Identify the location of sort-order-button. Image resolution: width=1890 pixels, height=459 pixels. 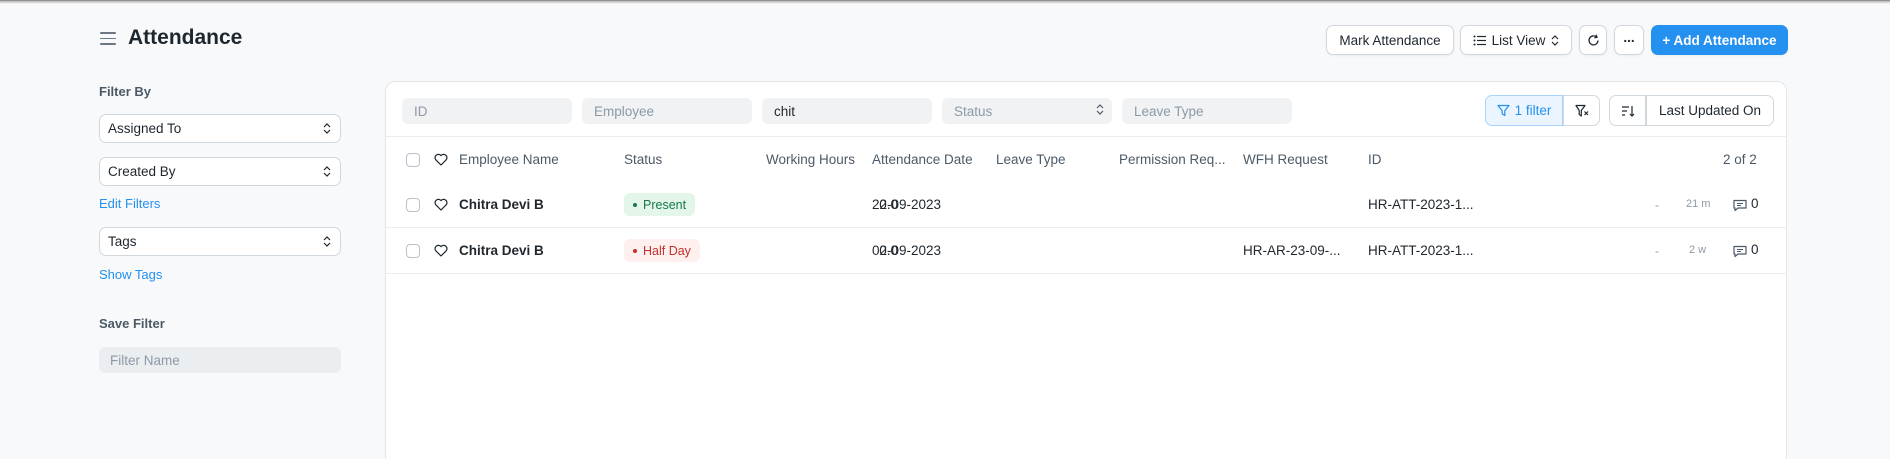
(1627, 110).